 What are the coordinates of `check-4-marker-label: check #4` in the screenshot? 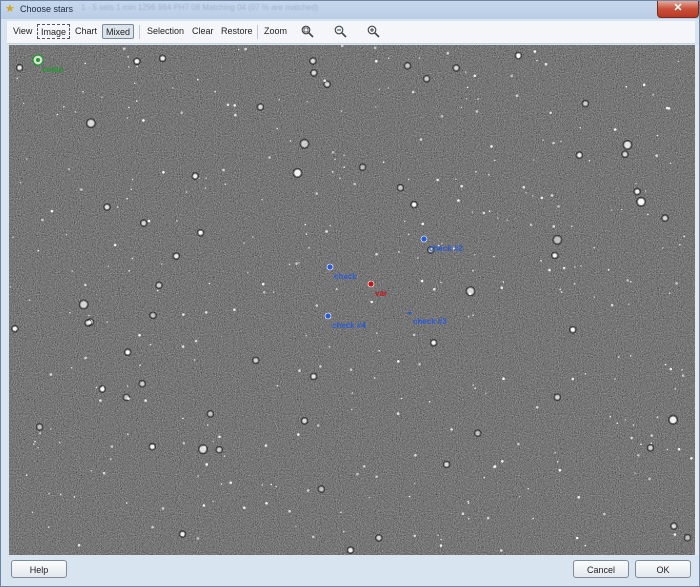 It's located at (349, 325).